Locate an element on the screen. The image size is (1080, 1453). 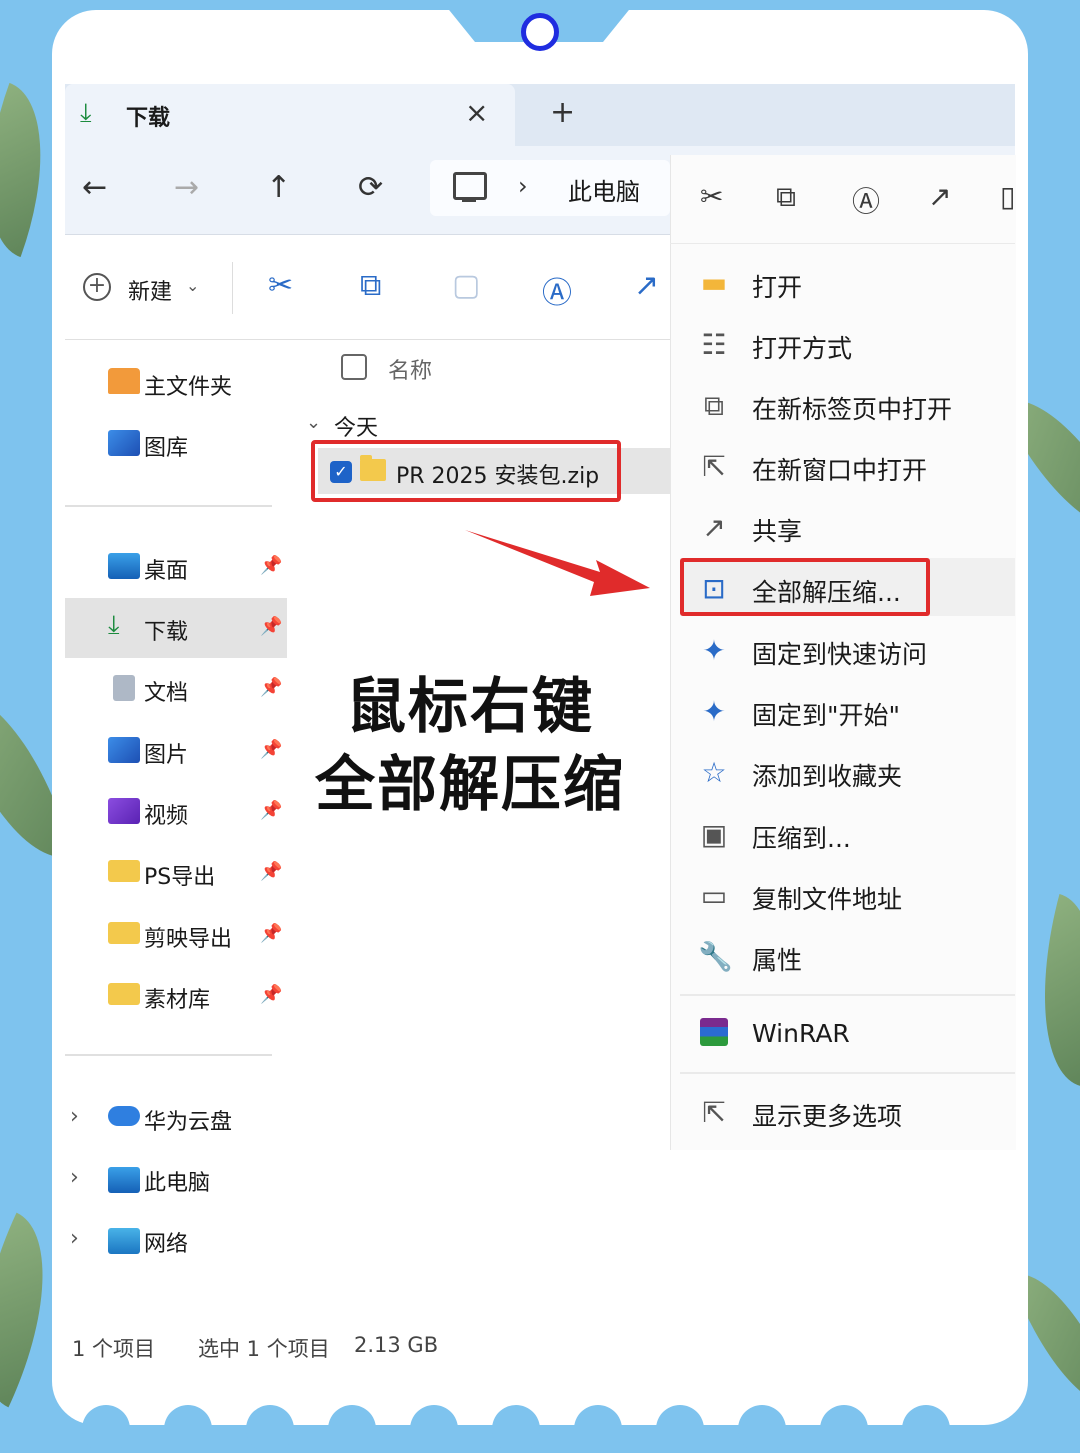
menu-item-open-new-tab: 在新标签页中打开 is located at coordinates (852, 408).